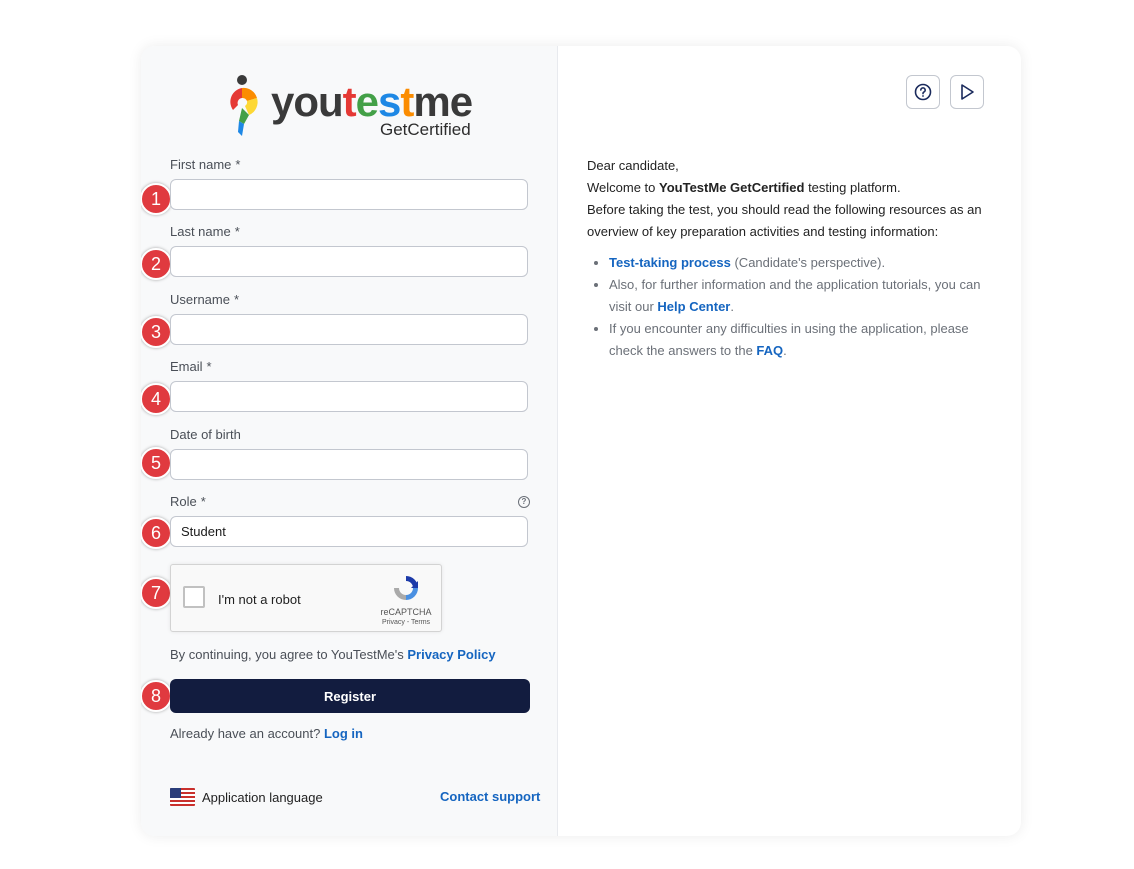 Image resolution: width=1134 pixels, height=869 pixels. I want to click on brand-letter: e, so click(367, 101).